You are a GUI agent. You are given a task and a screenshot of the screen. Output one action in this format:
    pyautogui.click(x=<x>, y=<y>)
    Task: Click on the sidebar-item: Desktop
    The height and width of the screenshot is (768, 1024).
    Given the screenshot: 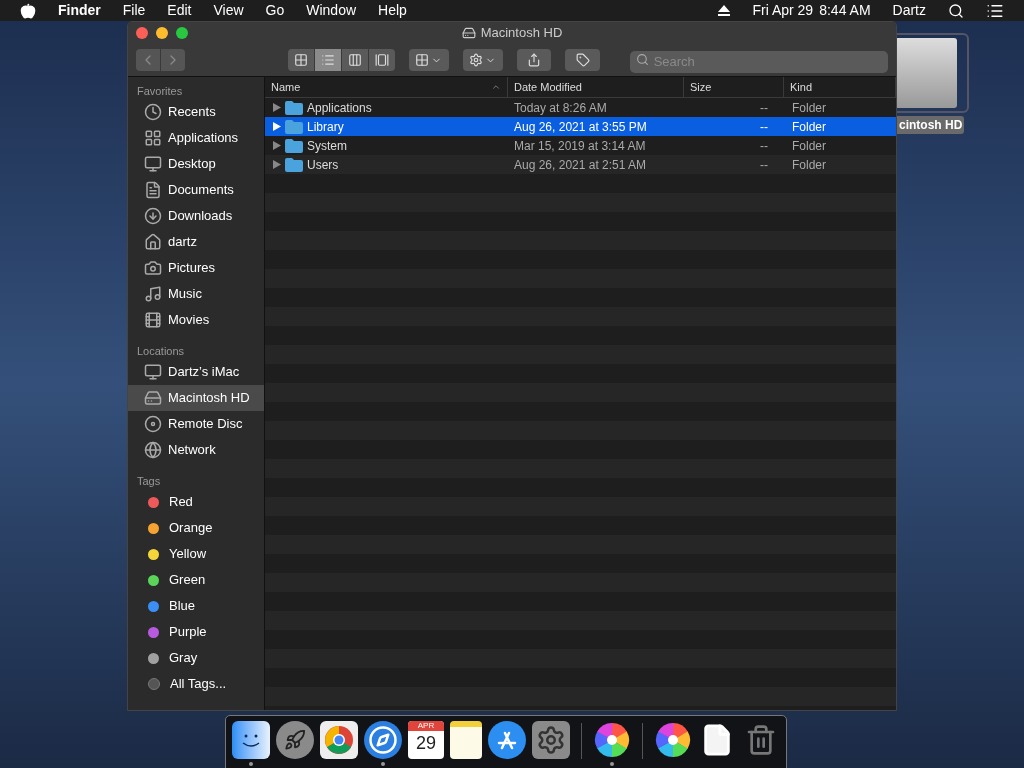 What is the action you would take?
    pyautogui.click(x=196, y=164)
    